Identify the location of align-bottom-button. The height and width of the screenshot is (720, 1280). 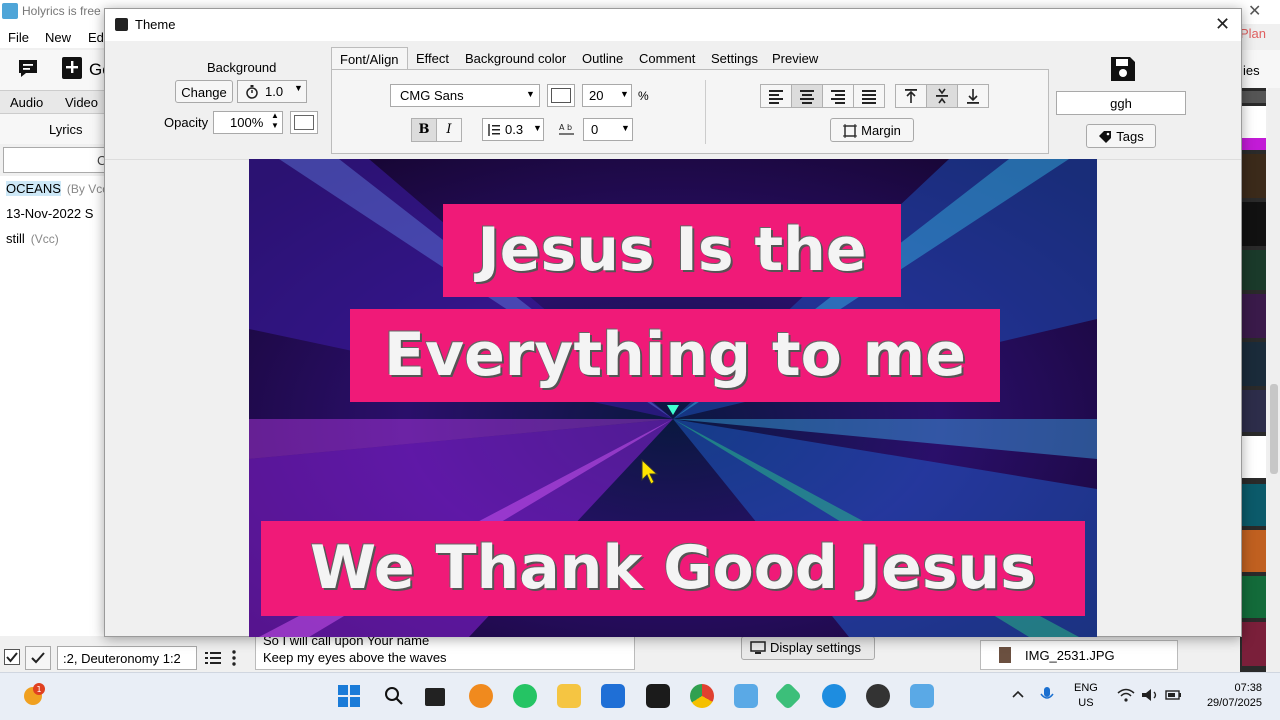
(973, 96).